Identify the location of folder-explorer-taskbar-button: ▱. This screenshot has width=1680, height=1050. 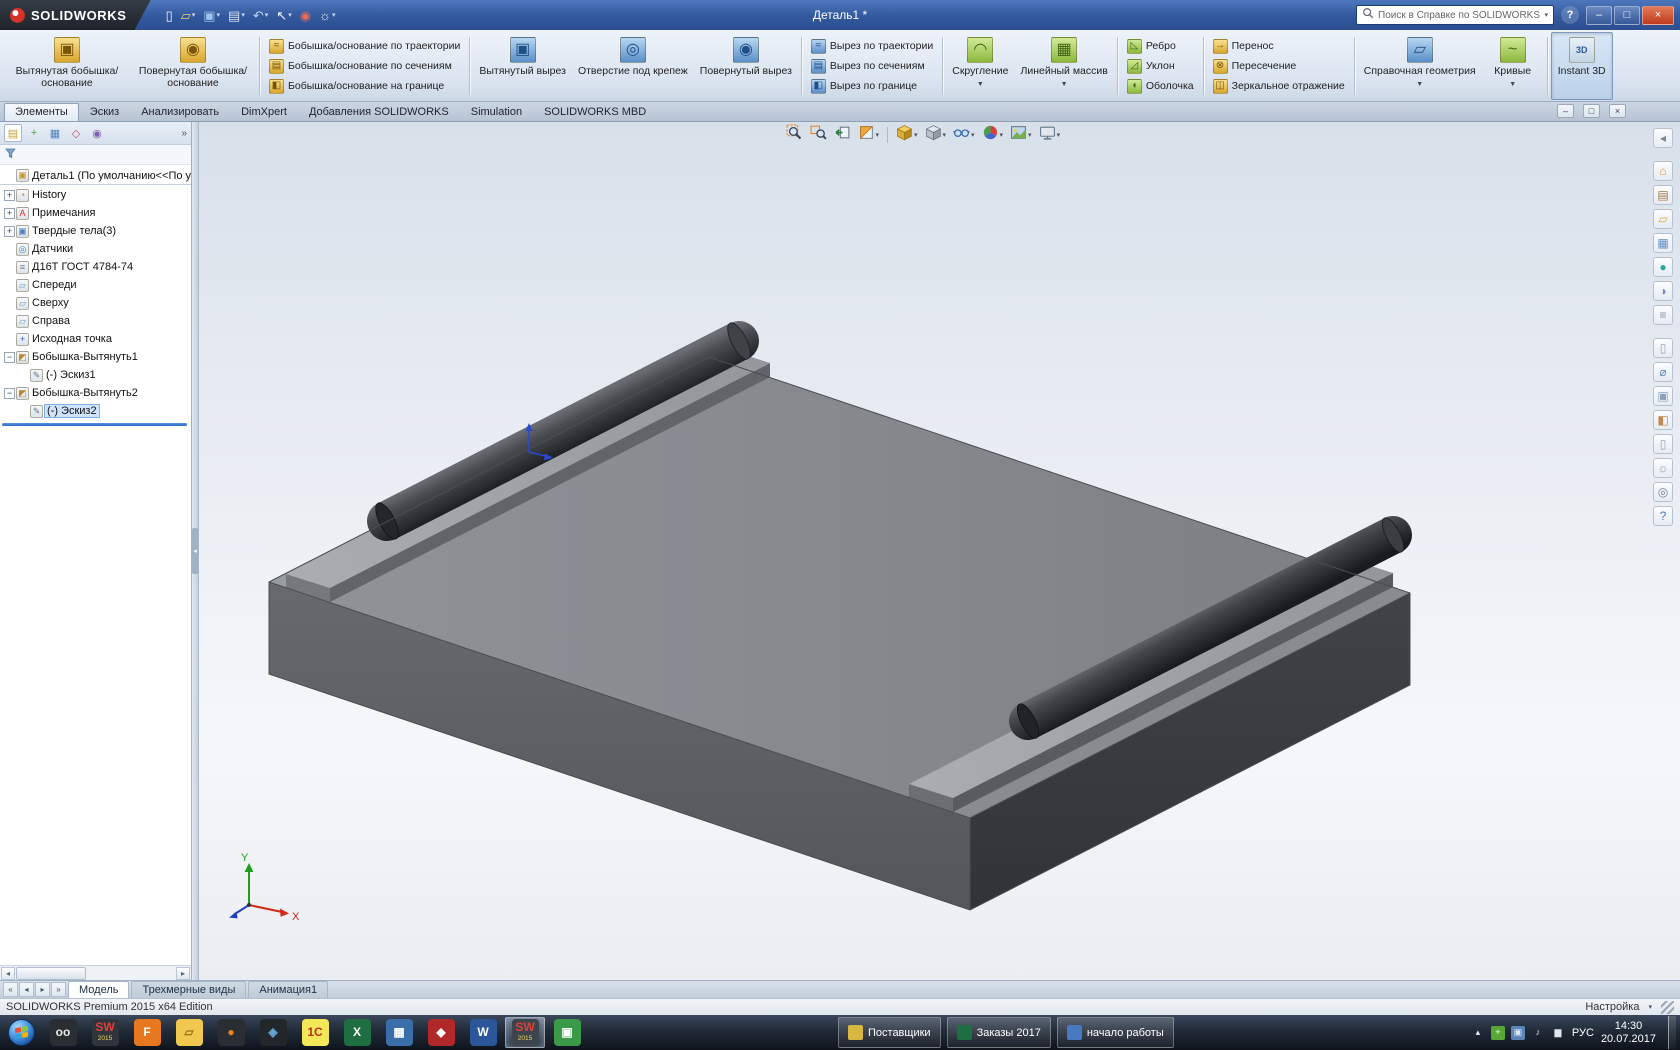
(189, 1032).